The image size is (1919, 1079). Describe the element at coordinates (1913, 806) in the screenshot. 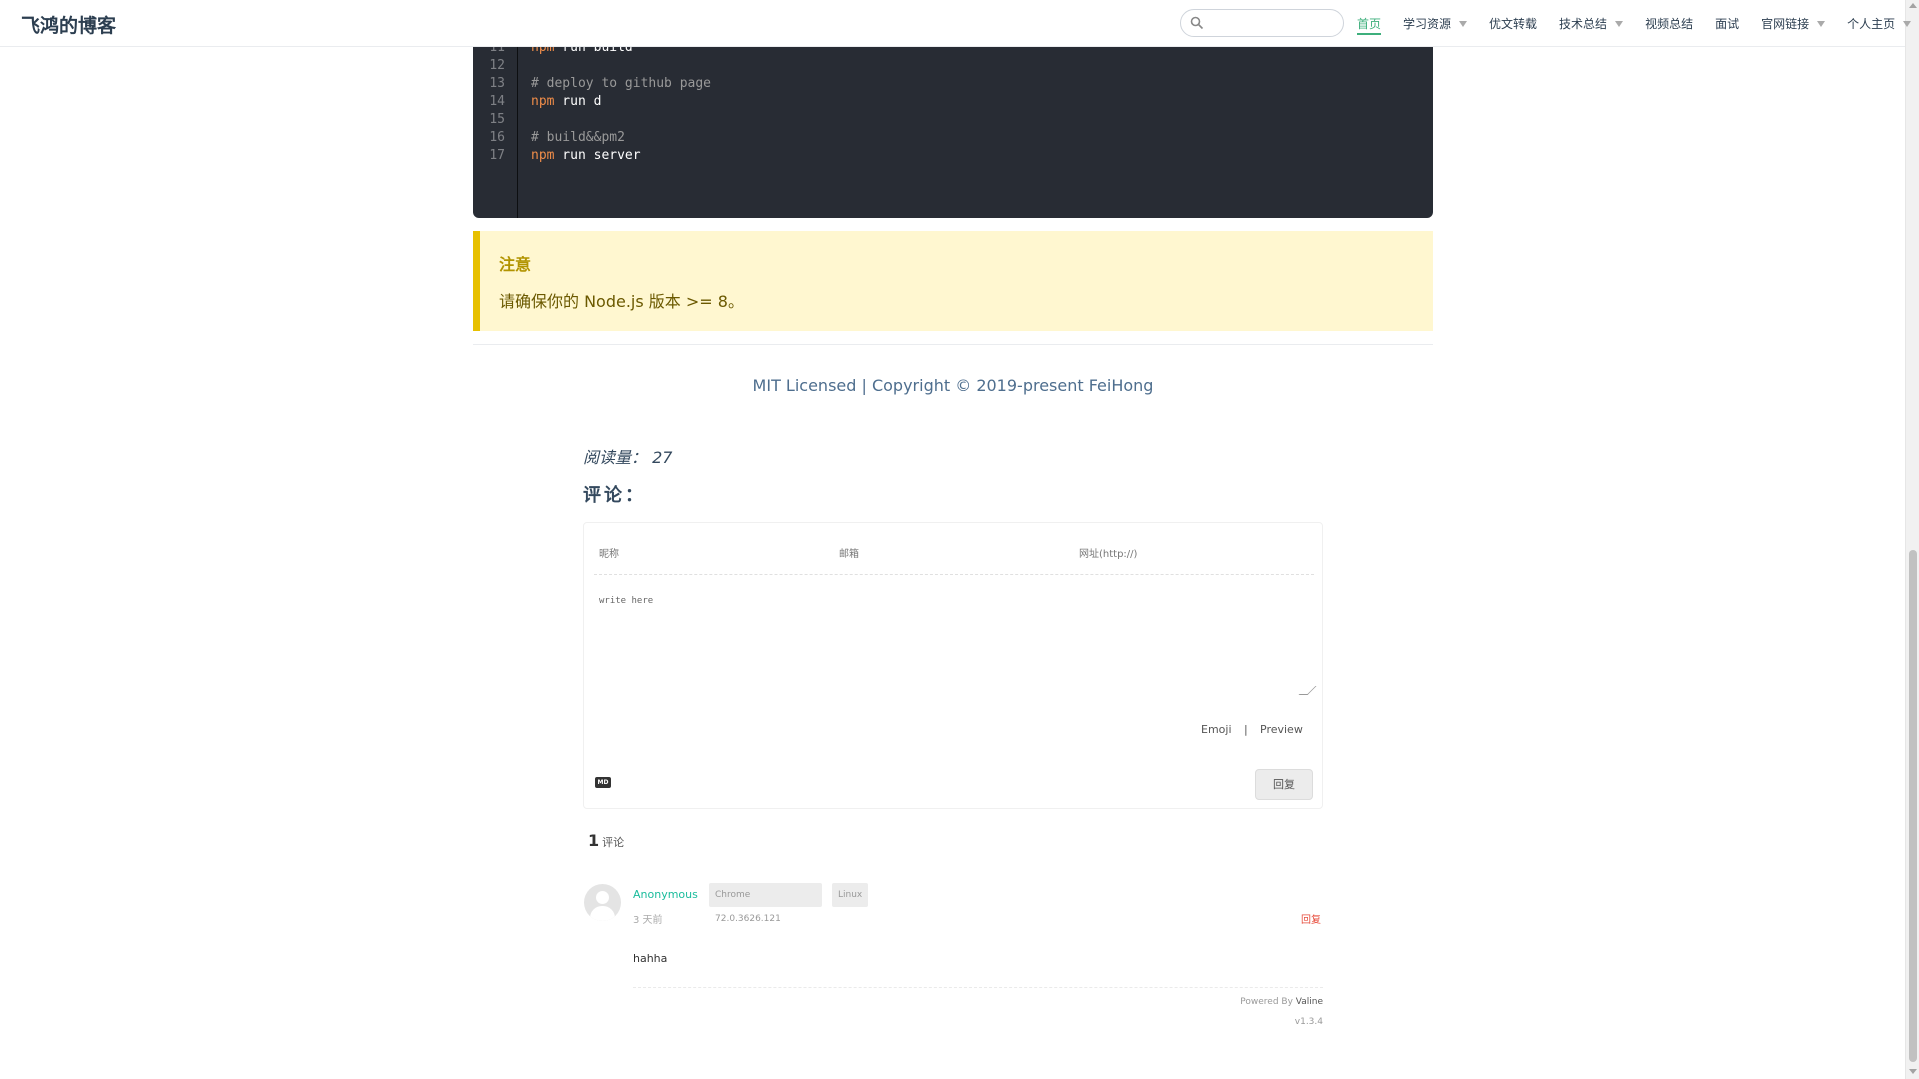

I see `scrollbar-thumb` at that location.